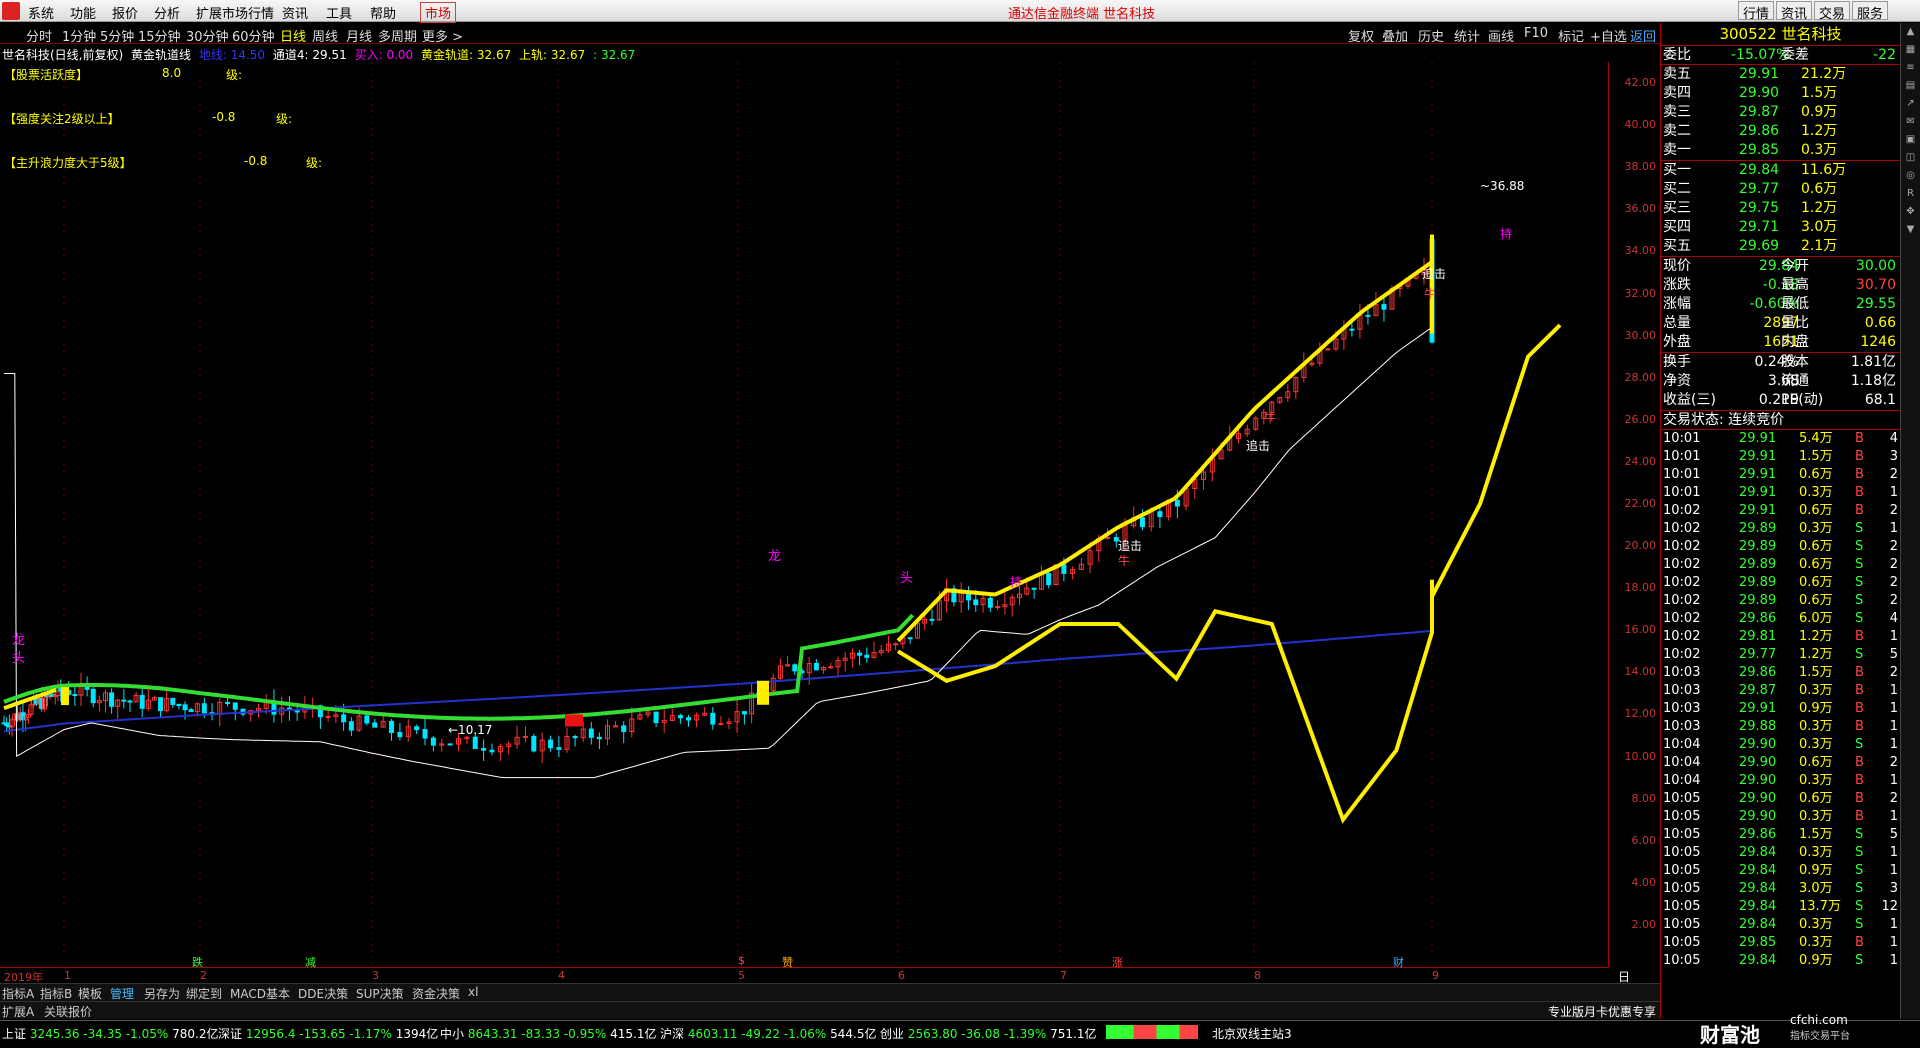 The height and width of the screenshot is (1048, 1920). Describe the element at coordinates (1608, 35) in the screenshot. I see `add-watch-button: +自选` at that location.